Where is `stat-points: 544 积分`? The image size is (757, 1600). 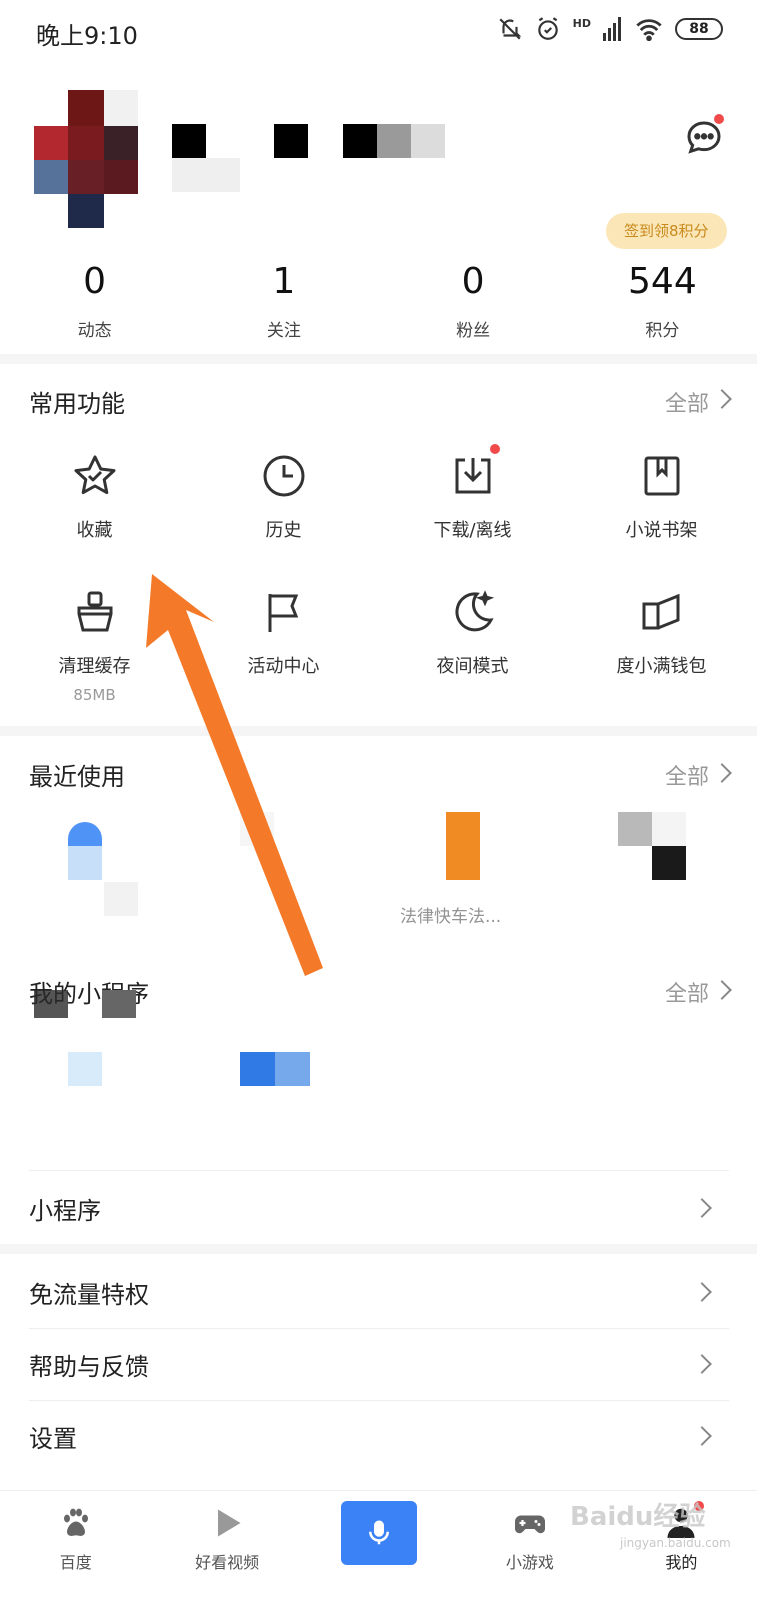
stat-points: 544 积分 is located at coordinates (662, 303).